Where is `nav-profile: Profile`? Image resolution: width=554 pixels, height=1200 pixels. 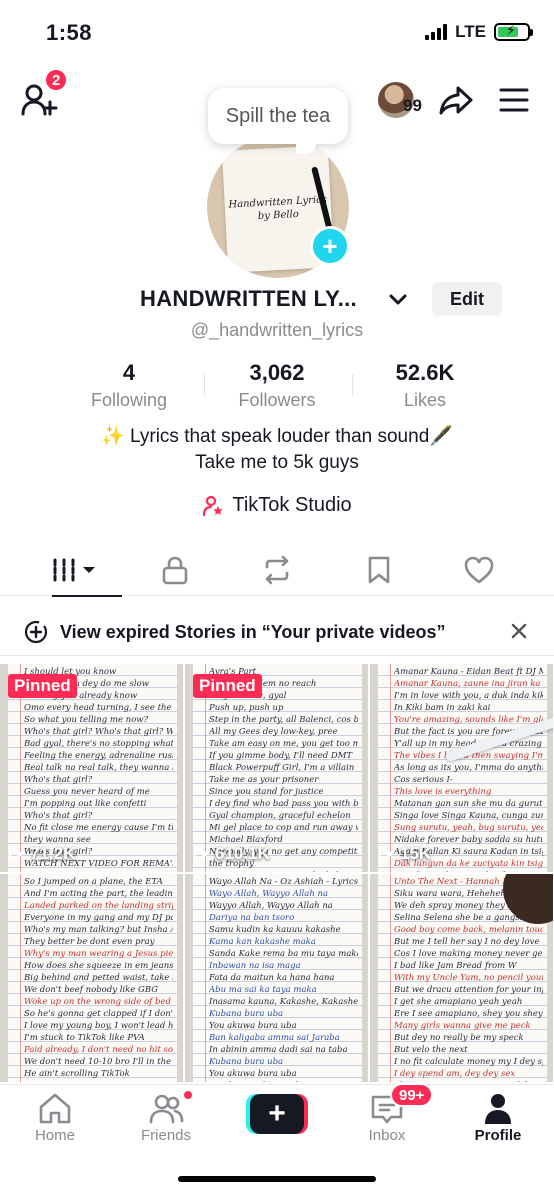 nav-profile: Profile is located at coordinates (498, 1117).